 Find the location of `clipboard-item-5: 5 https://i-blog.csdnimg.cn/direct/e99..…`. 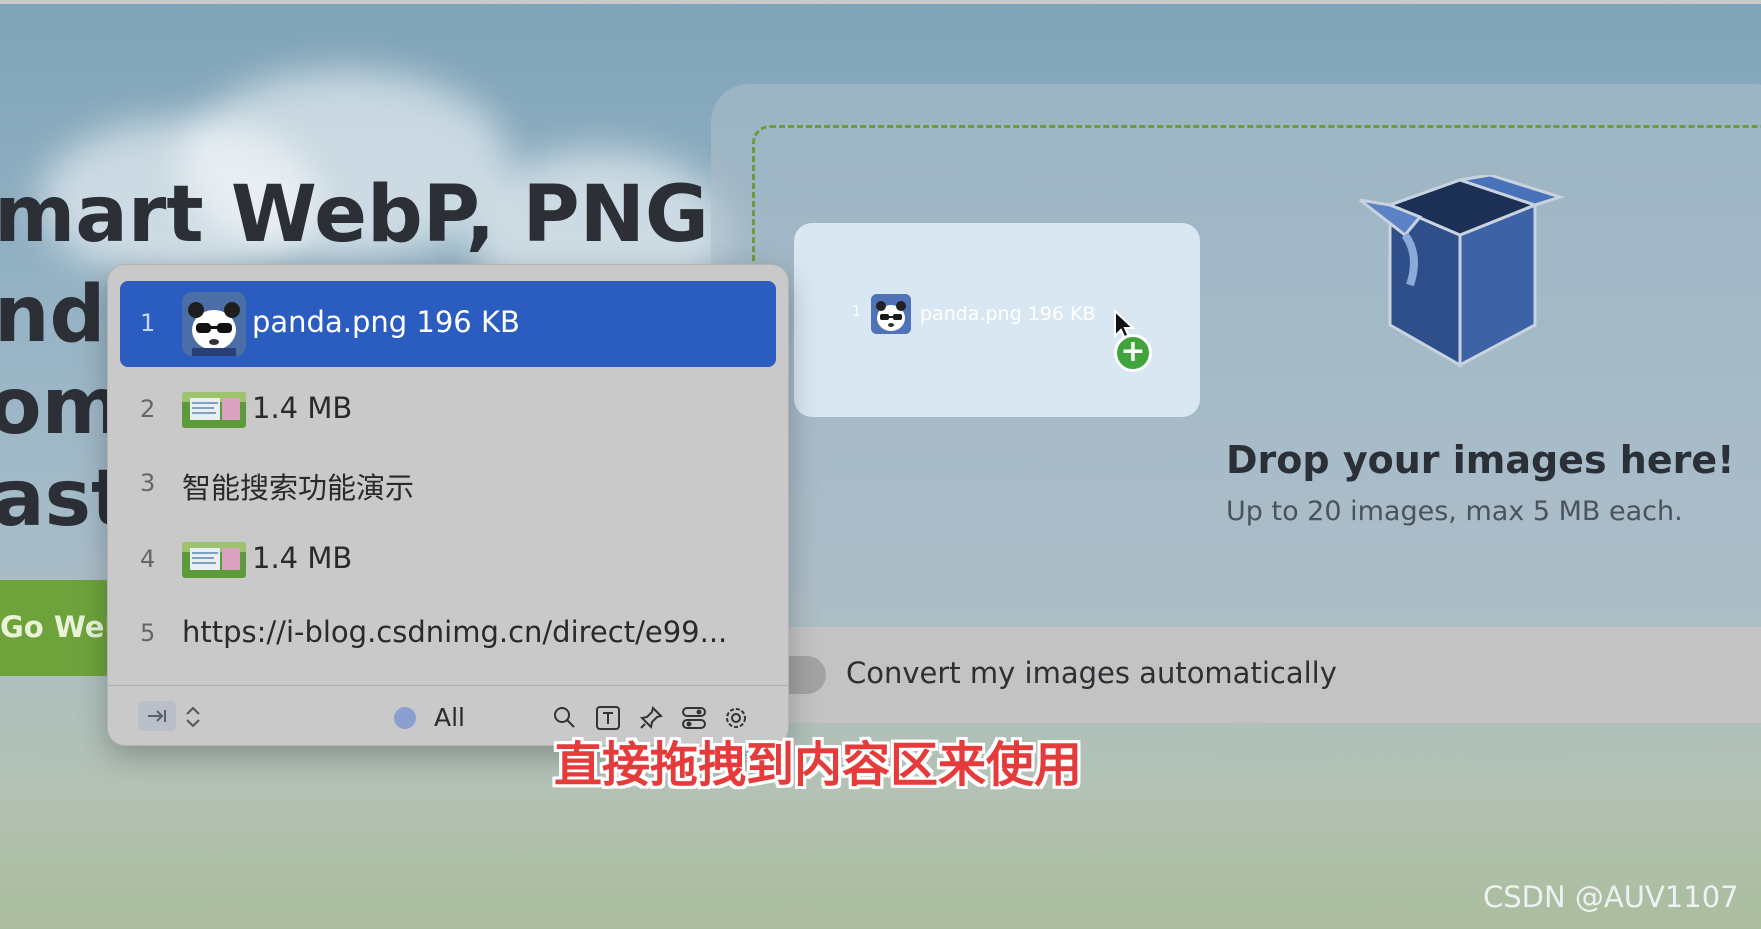

clipboard-item-5: 5 https://i-blog.csdnimg.cn/direct/e99..… is located at coordinates (448, 638).